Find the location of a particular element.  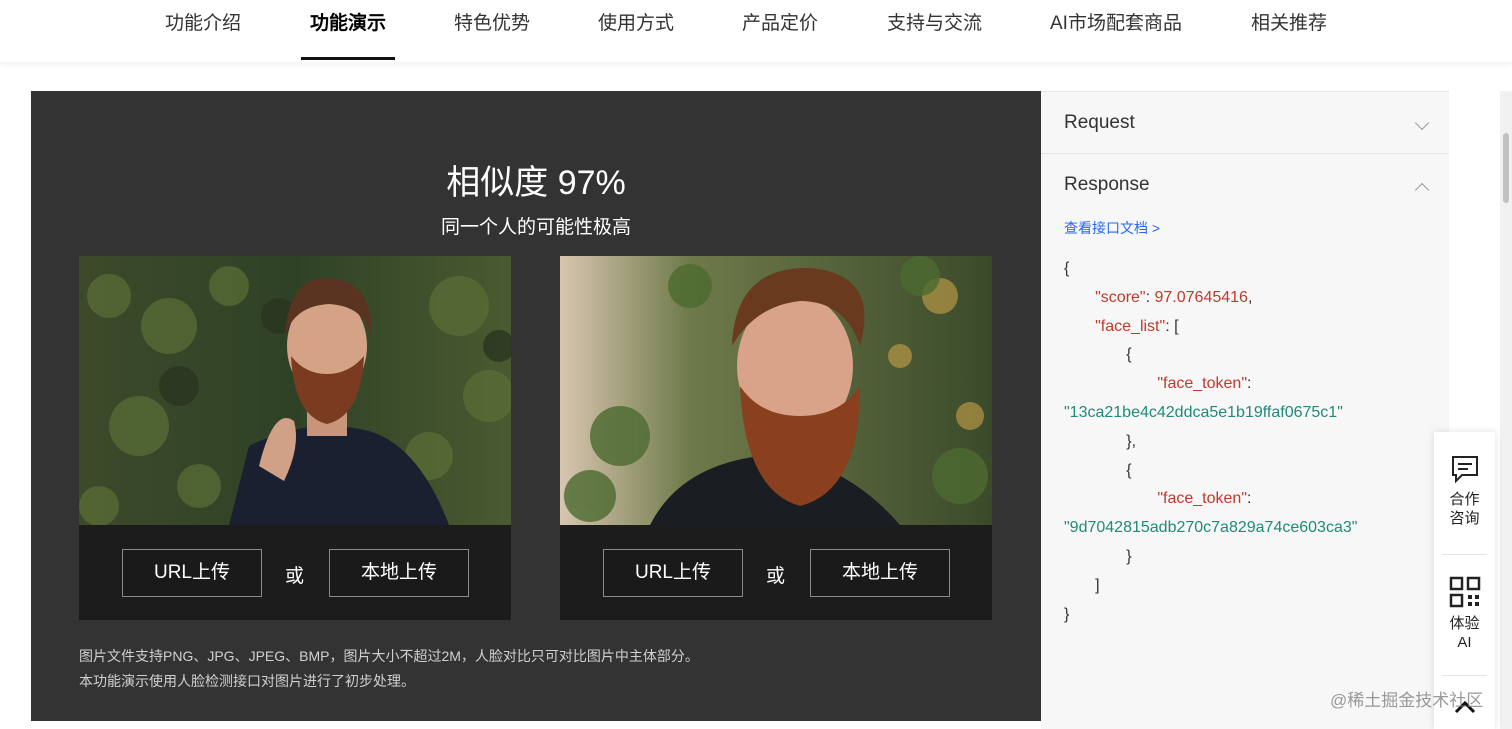

floating-toolbar: 合作 咨询 体验 AI is located at coordinates (1464, 580).